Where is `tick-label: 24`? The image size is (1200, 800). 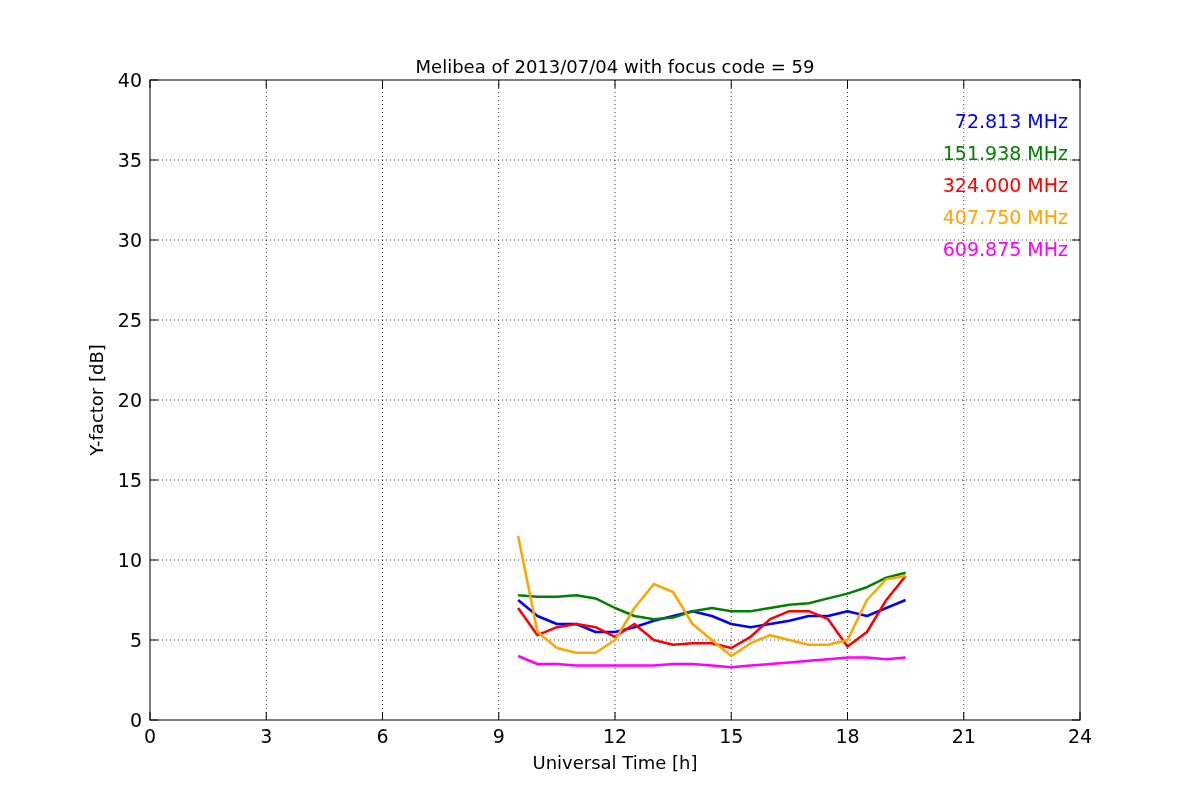 tick-label: 24 is located at coordinates (1080, 736).